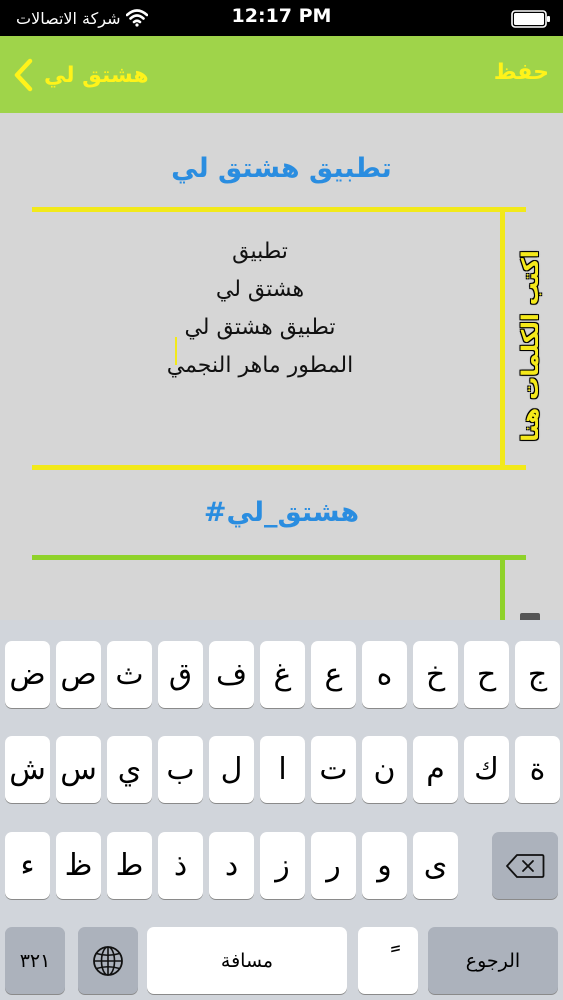 The width and height of the screenshot is (563, 1000). What do you see at coordinates (435, 769) in the screenshot?
I see `key-meem: م` at bounding box center [435, 769].